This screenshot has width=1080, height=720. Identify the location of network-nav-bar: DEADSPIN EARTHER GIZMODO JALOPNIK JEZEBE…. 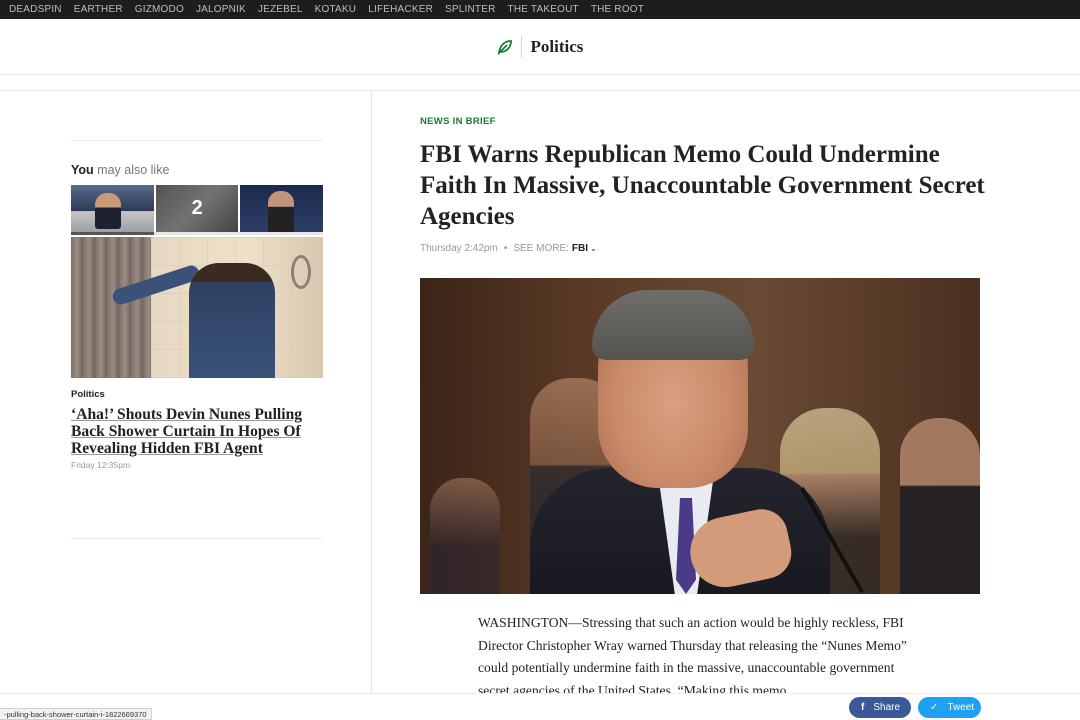
(540, 9).